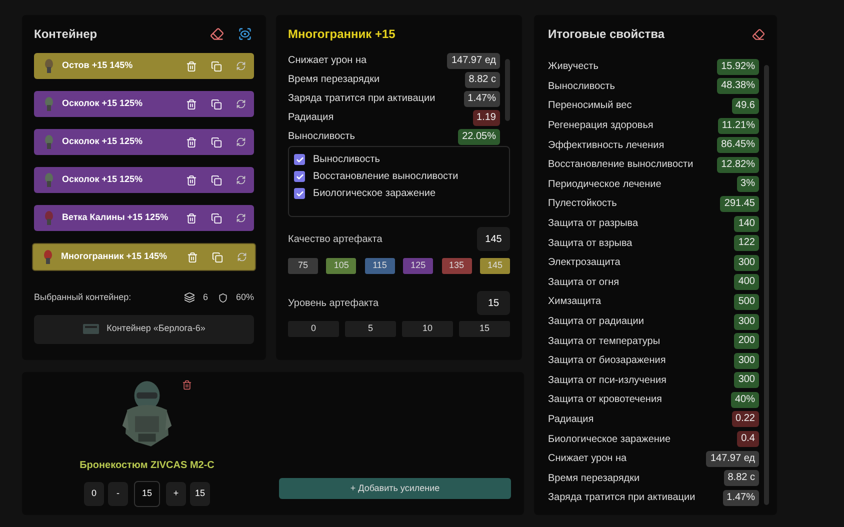 Image resolution: width=844 pixels, height=527 pixels. Describe the element at coordinates (607, 361) in the screenshot. I see `stat-label: Защита от биозаражения` at that location.